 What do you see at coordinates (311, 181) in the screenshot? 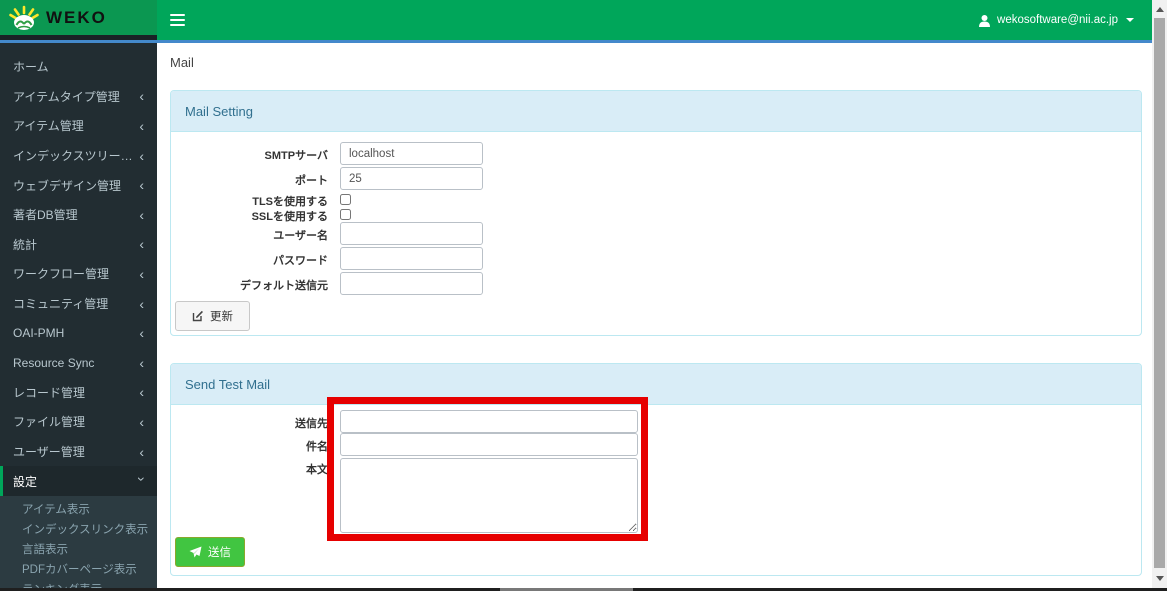
I see `port-label: ポート` at bounding box center [311, 181].